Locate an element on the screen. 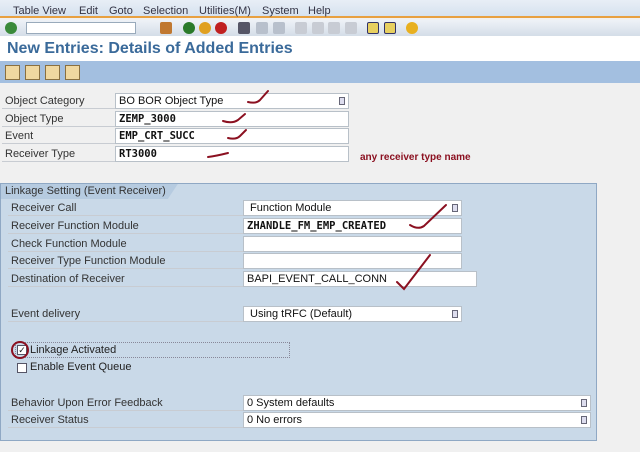  circle-annotation-icon is located at coordinates (20, 350).